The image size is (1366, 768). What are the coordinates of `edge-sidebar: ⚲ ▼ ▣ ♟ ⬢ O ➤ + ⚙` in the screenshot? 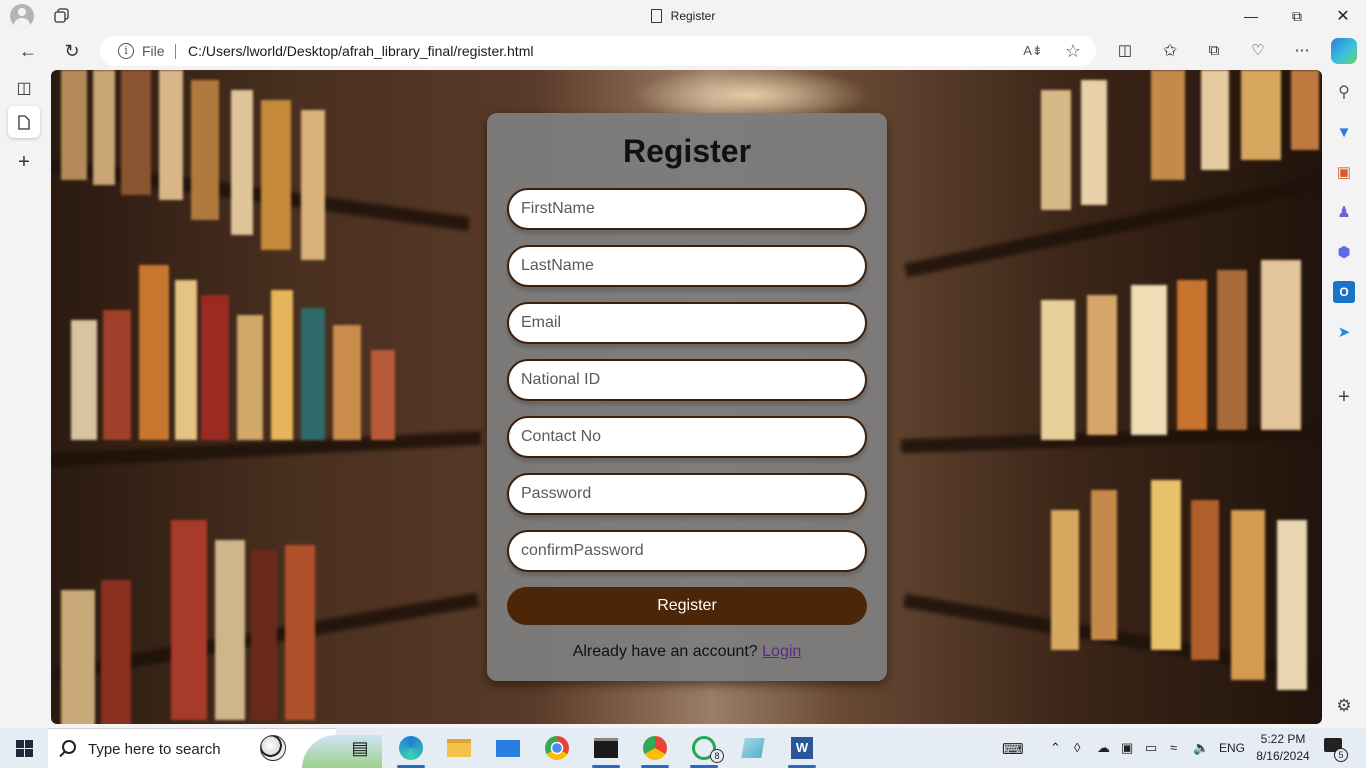 It's located at (1344, 399).